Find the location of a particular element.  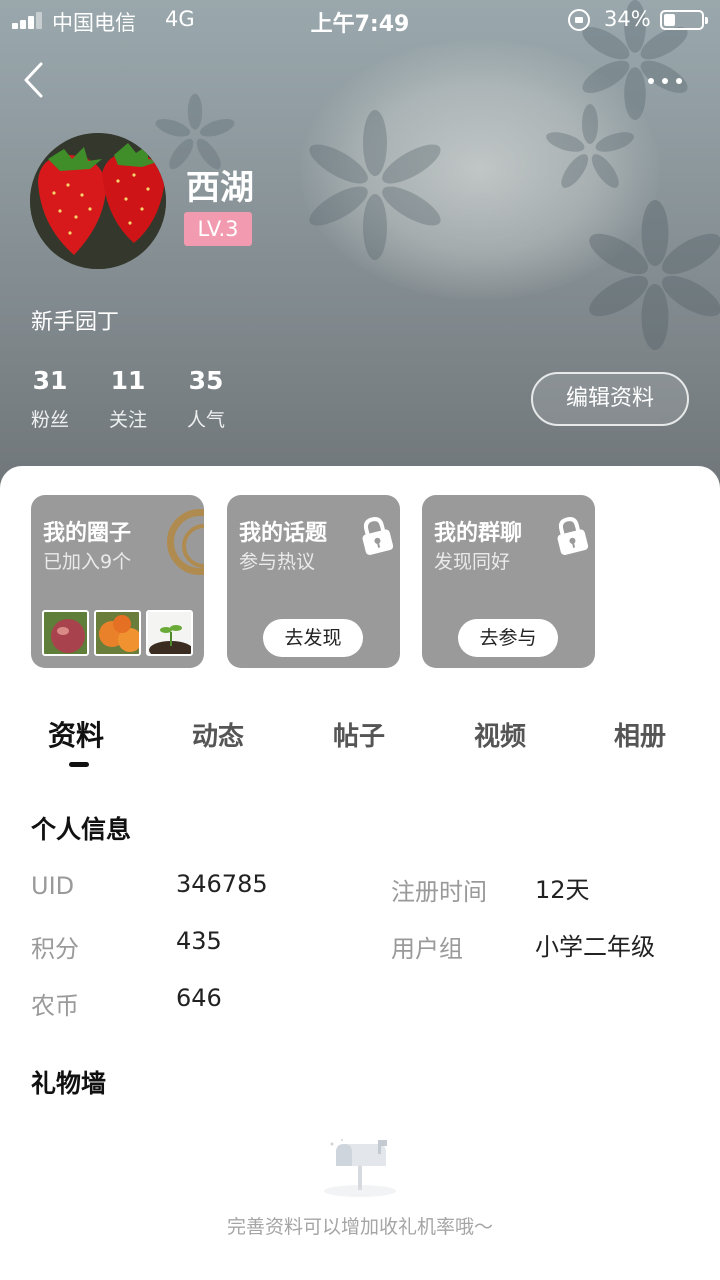

discover-button: 去发现 is located at coordinates (313, 638).